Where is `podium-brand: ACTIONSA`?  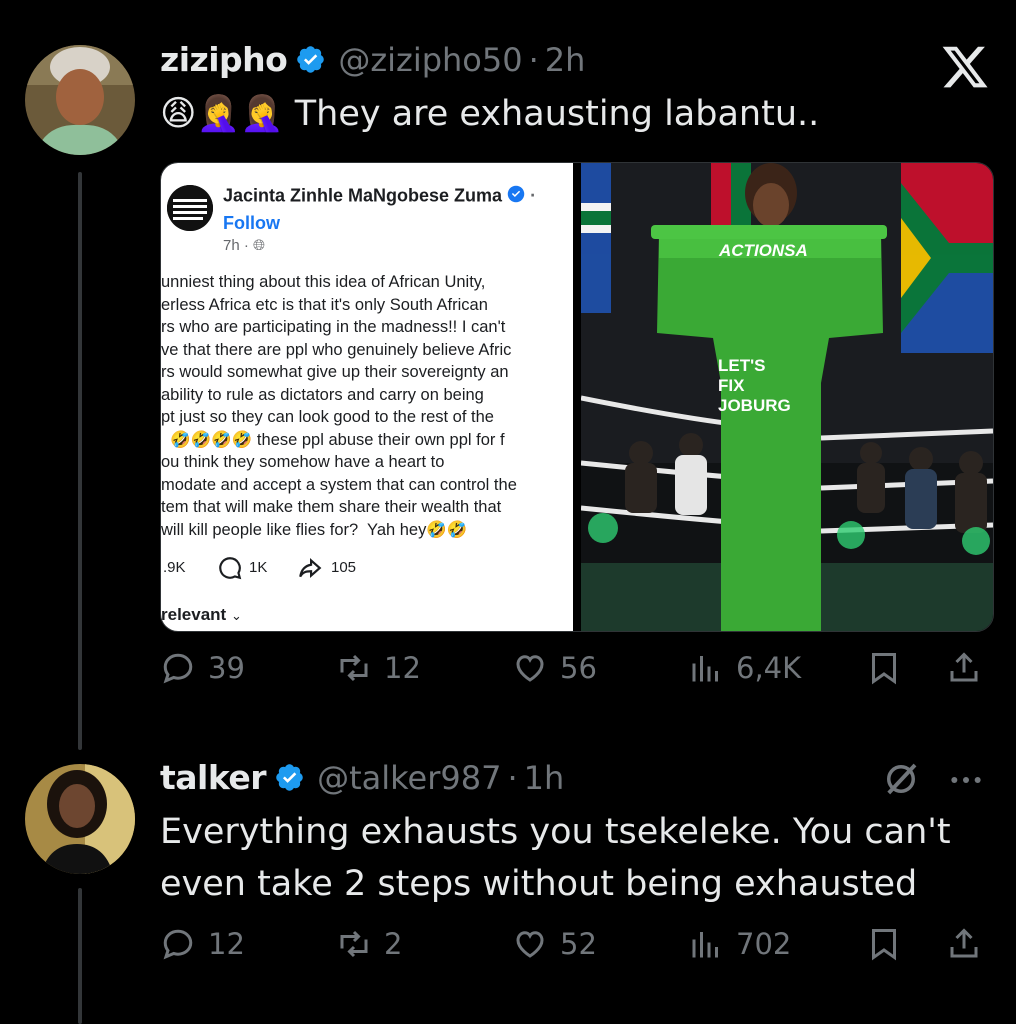 podium-brand: ACTIONSA is located at coordinates (763, 250).